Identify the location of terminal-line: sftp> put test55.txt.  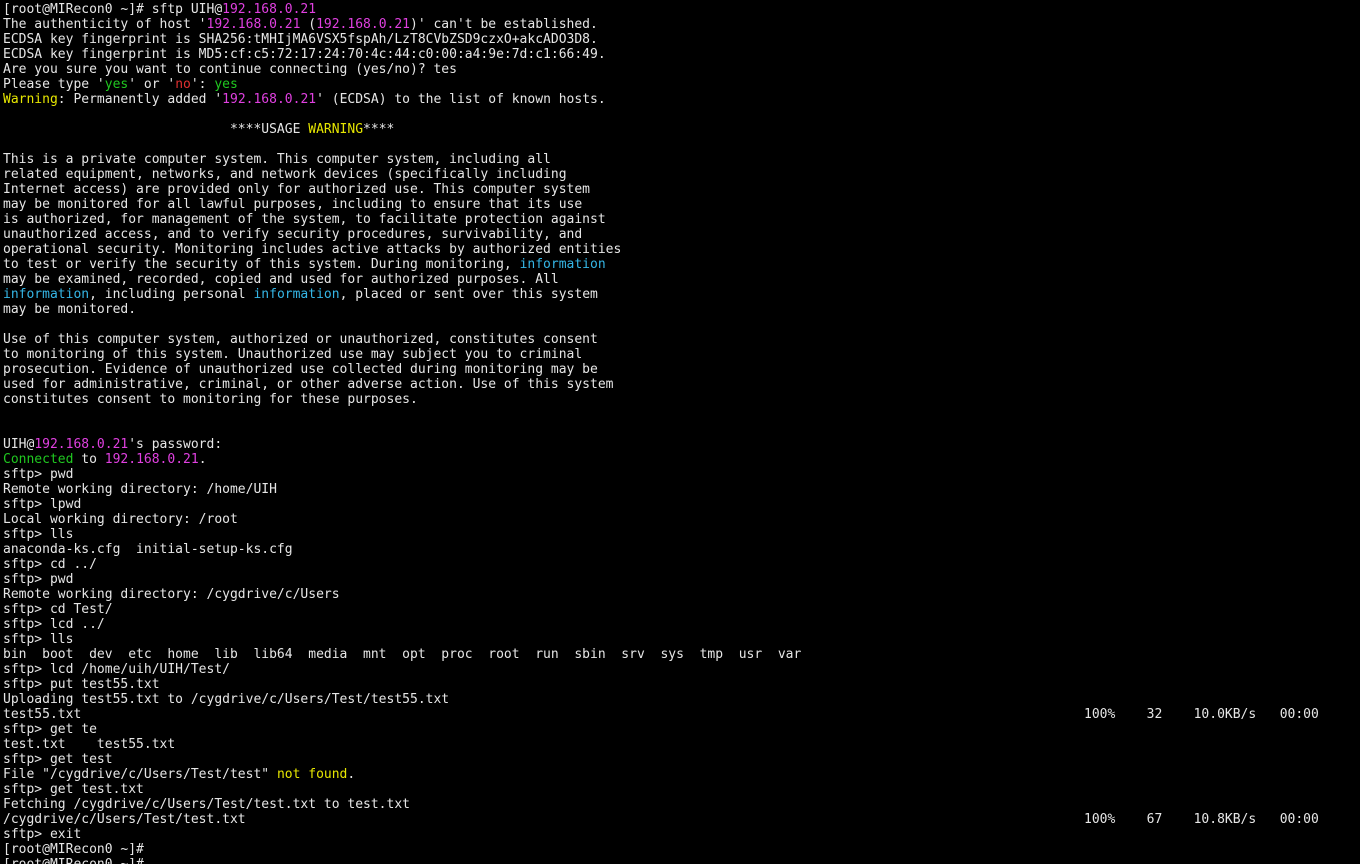
(681, 684).